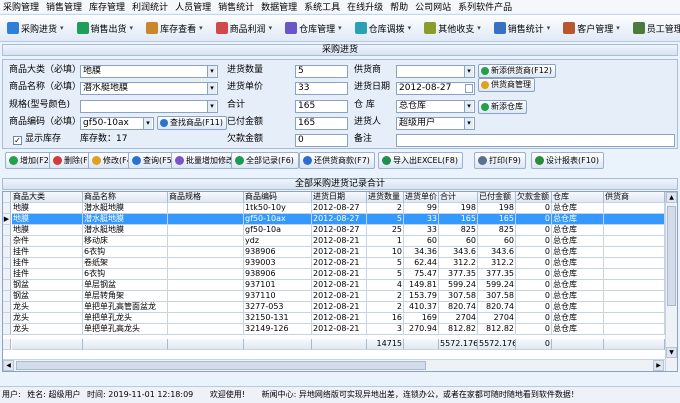 The image size is (680, 403). What do you see at coordinates (278, 318) in the screenshot?
I see `table-cell: 32150-131` at bounding box center [278, 318].